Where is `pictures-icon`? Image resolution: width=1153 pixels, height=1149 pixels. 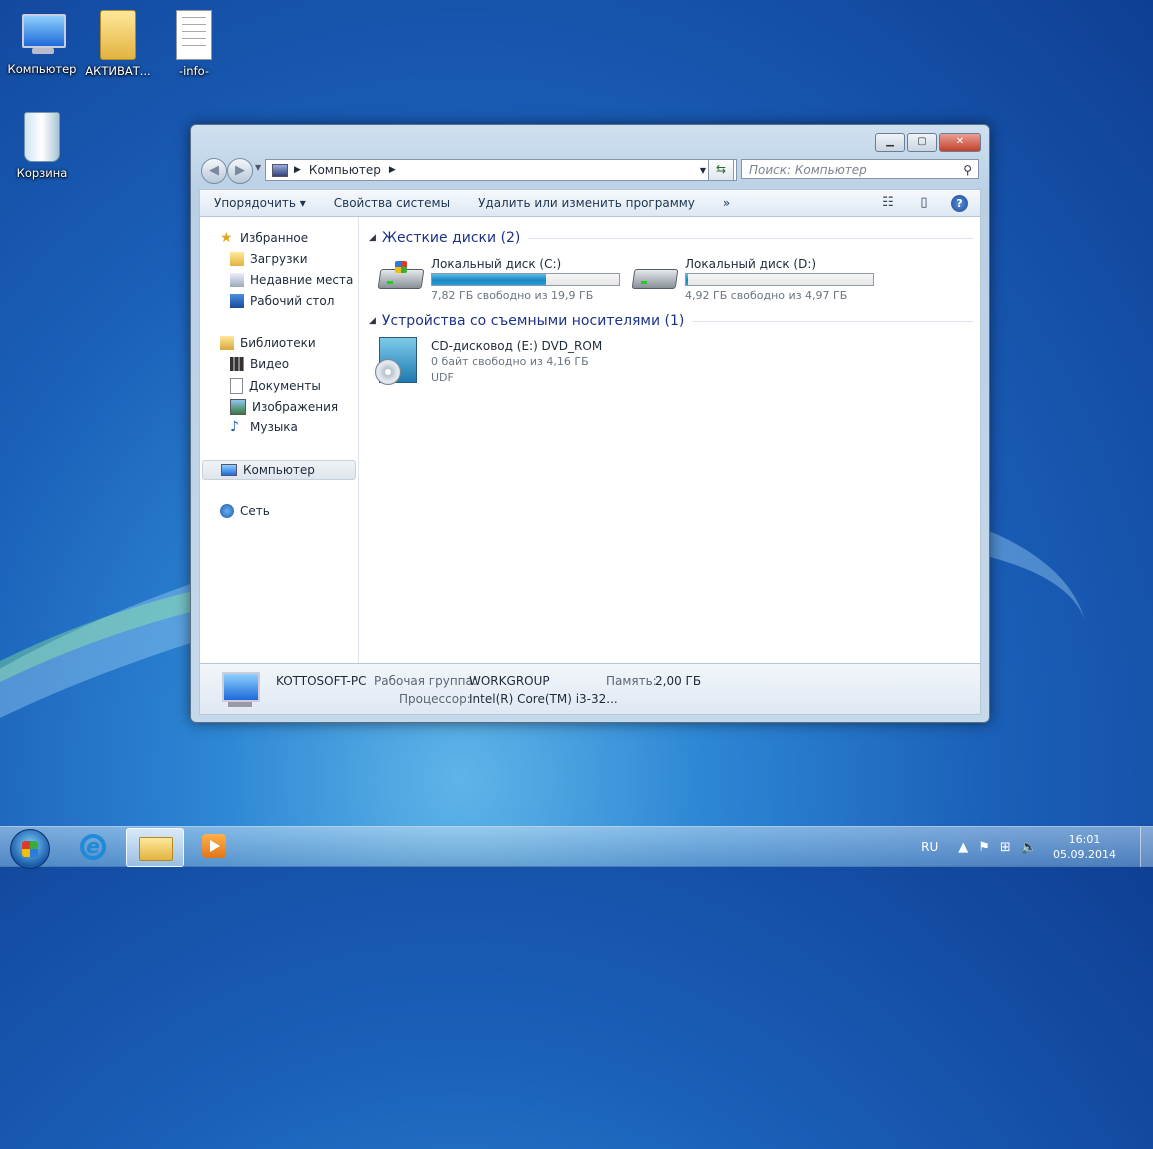
pictures-icon is located at coordinates (238, 407).